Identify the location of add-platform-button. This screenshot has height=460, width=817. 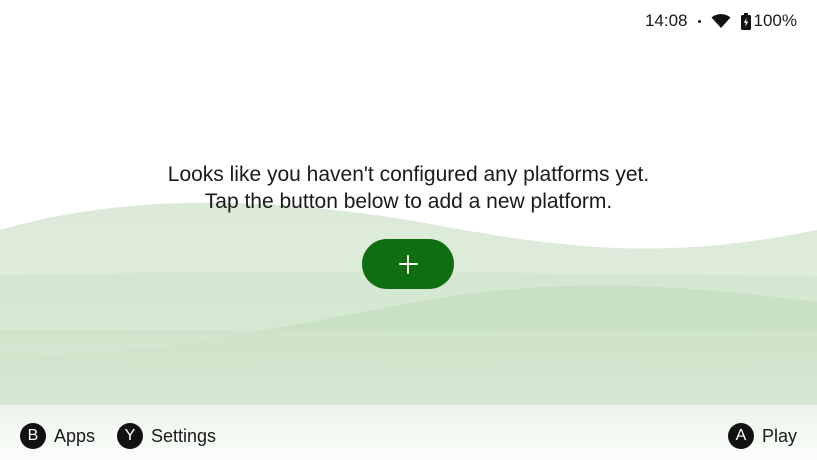
(408, 264).